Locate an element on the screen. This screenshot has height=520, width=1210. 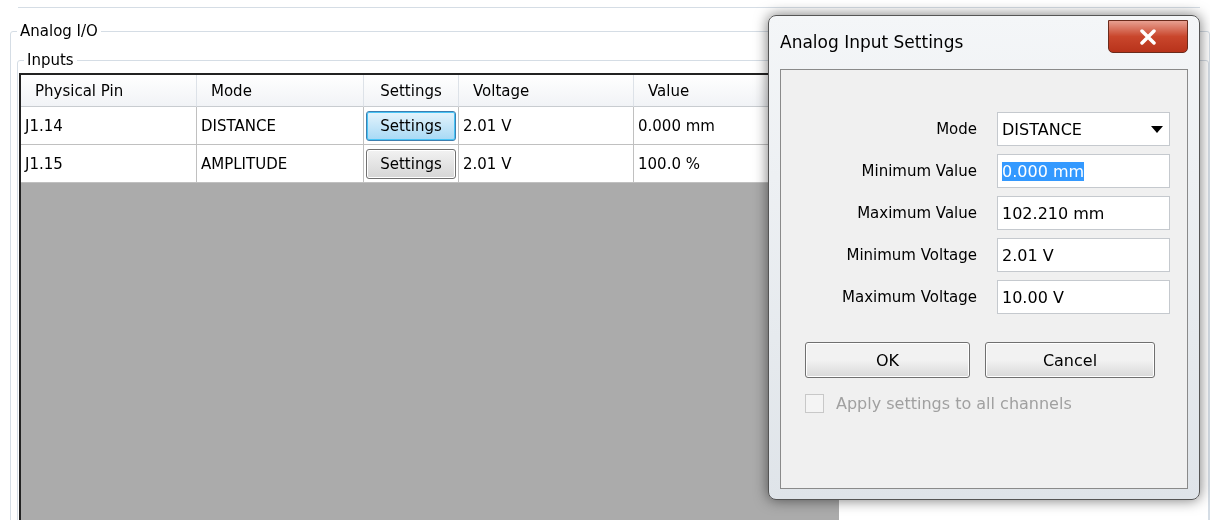
close-button is located at coordinates (1148, 36).